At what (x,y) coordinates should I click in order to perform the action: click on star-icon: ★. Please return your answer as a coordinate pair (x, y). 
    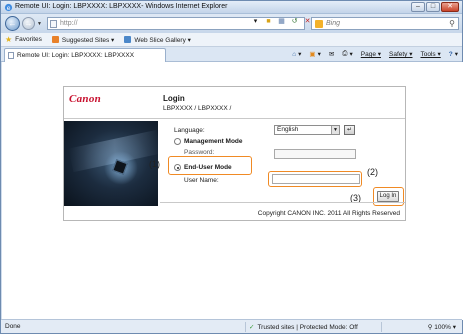
    Looking at the image, I should click on (9, 39).